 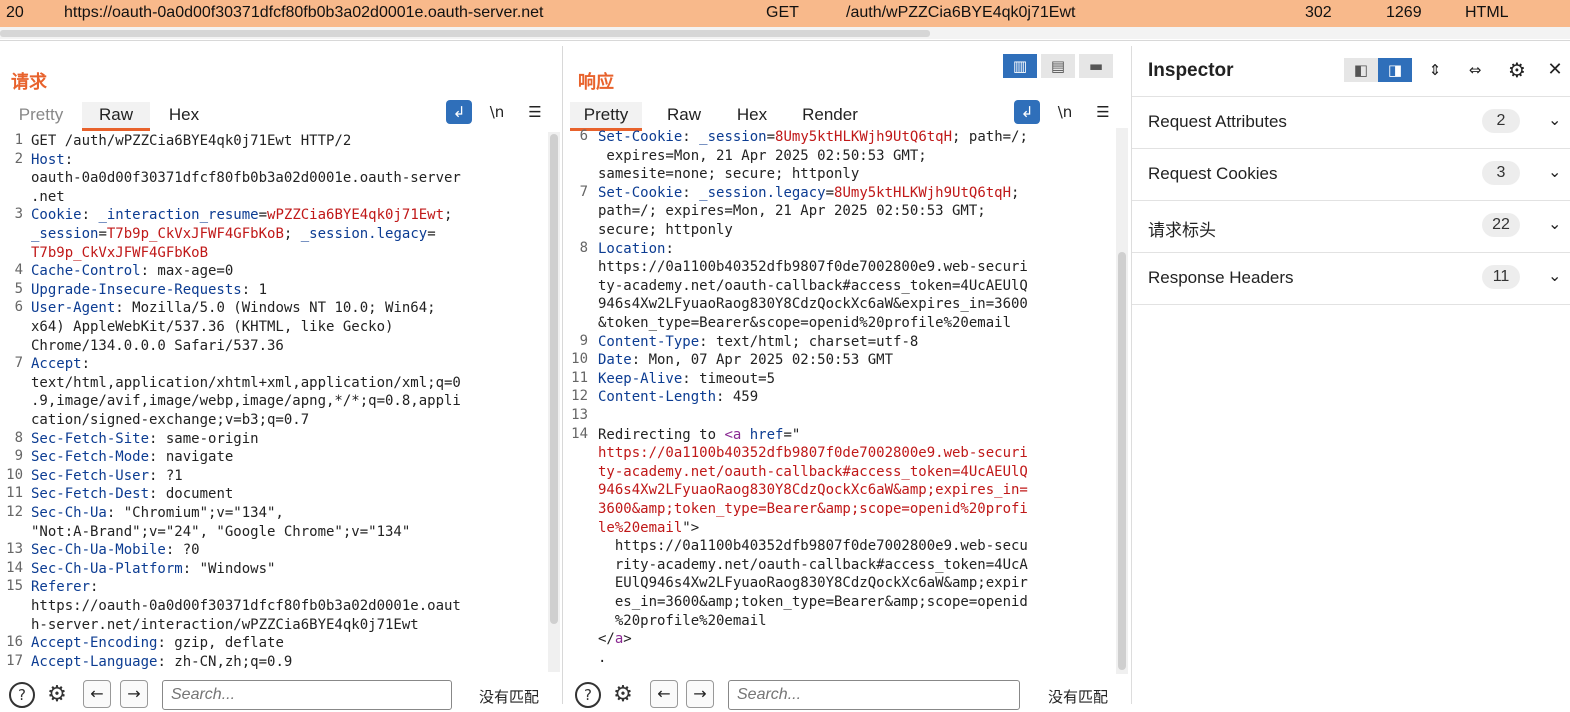 What do you see at coordinates (874, 695) in the screenshot?
I see `response-search-input` at bounding box center [874, 695].